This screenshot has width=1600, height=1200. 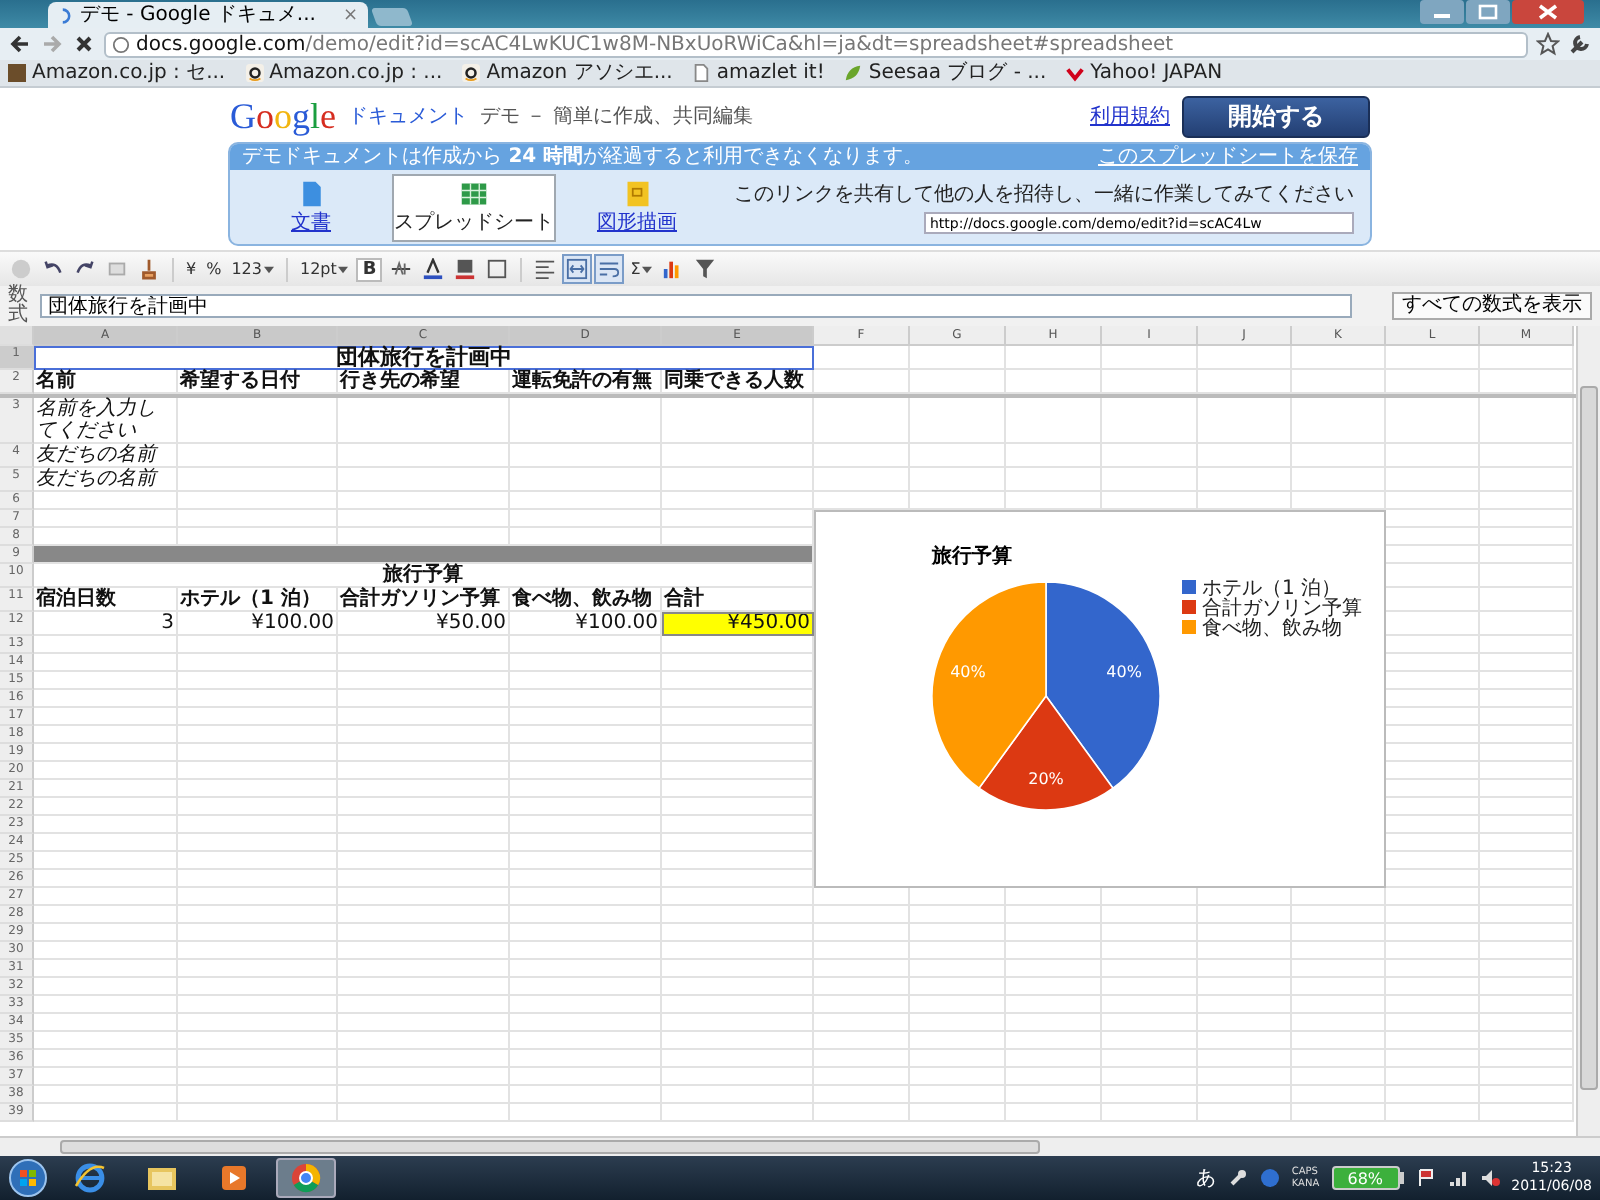 I want to click on percent-button: %, so click(x=214, y=269).